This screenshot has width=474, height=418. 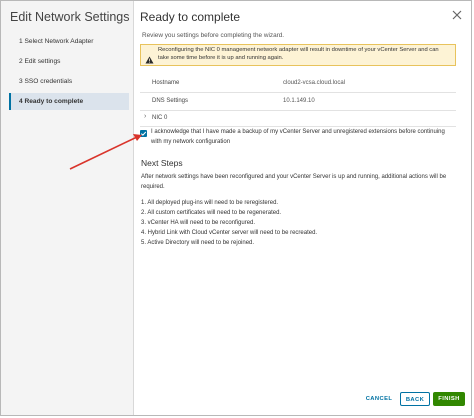 What do you see at coordinates (145, 116) in the screenshot?
I see `chevron-right-icon: ›` at bounding box center [145, 116].